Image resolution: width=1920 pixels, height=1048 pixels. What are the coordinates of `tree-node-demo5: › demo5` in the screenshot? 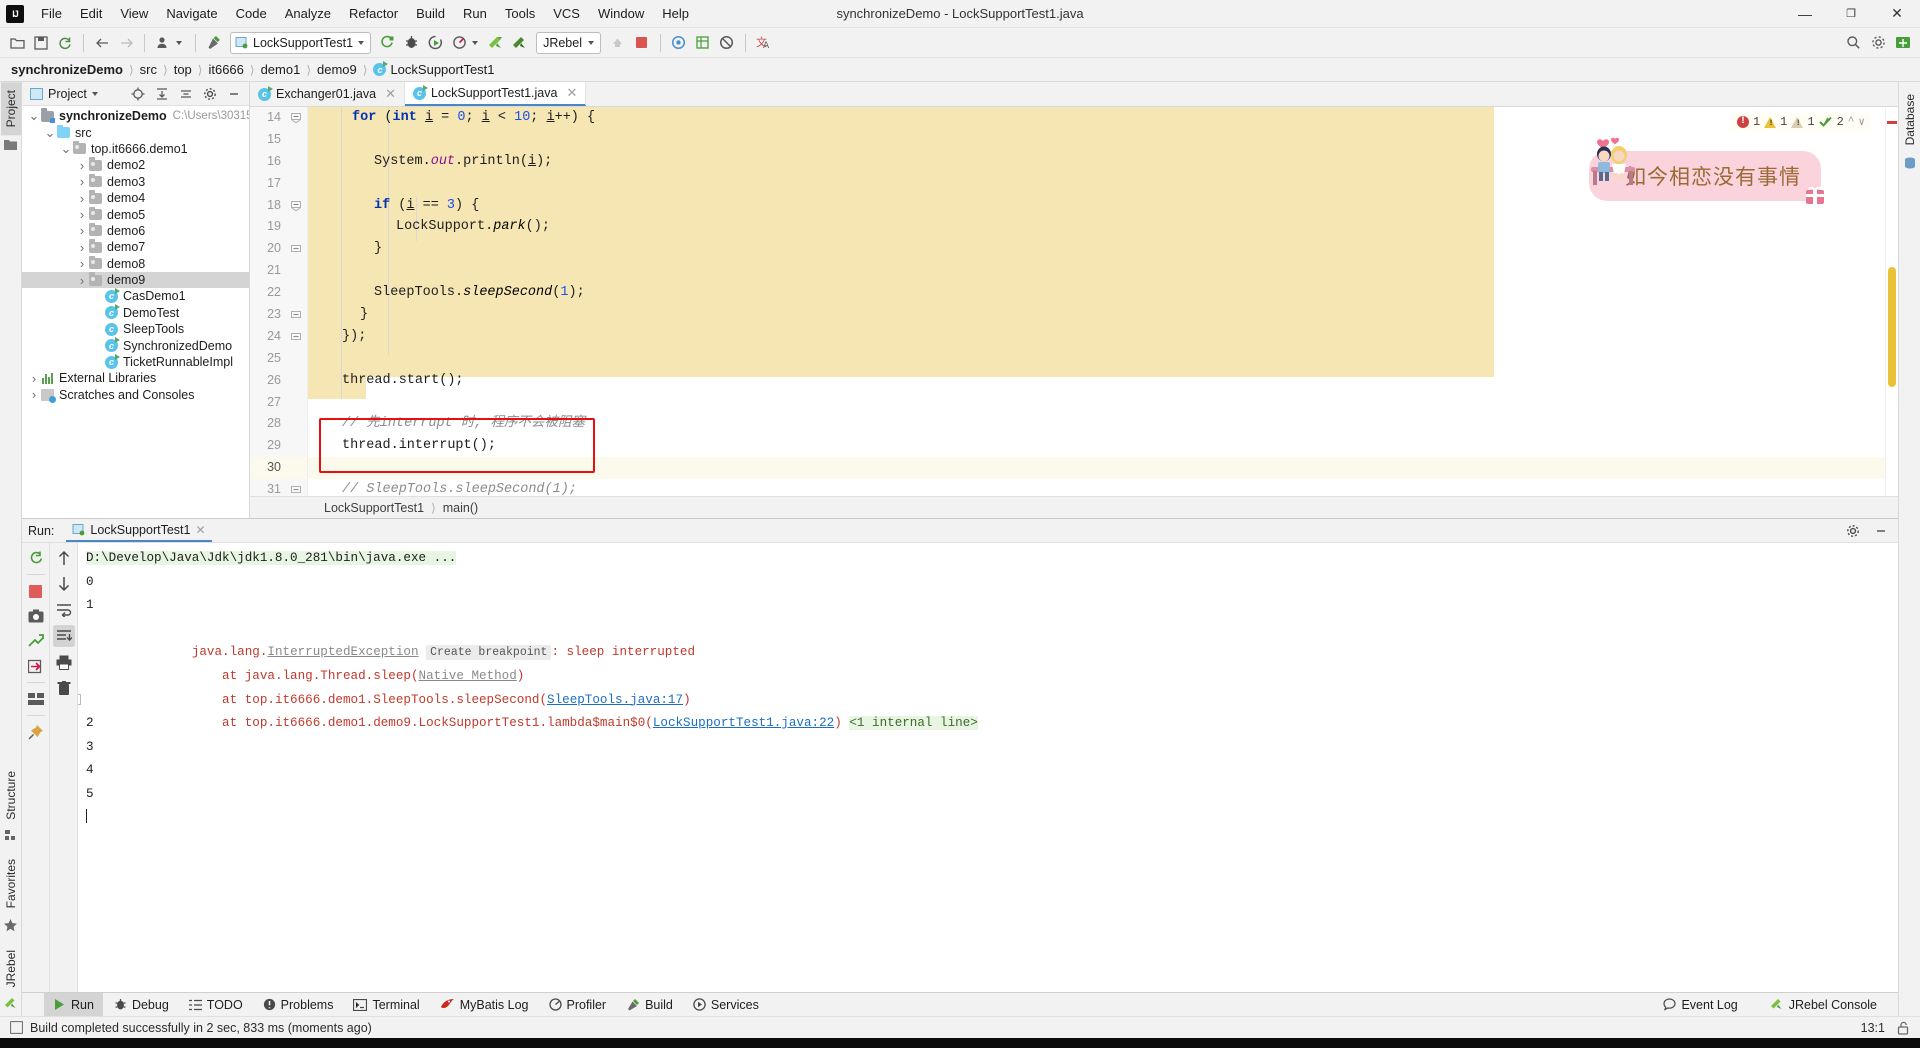 It's located at (135, 214).